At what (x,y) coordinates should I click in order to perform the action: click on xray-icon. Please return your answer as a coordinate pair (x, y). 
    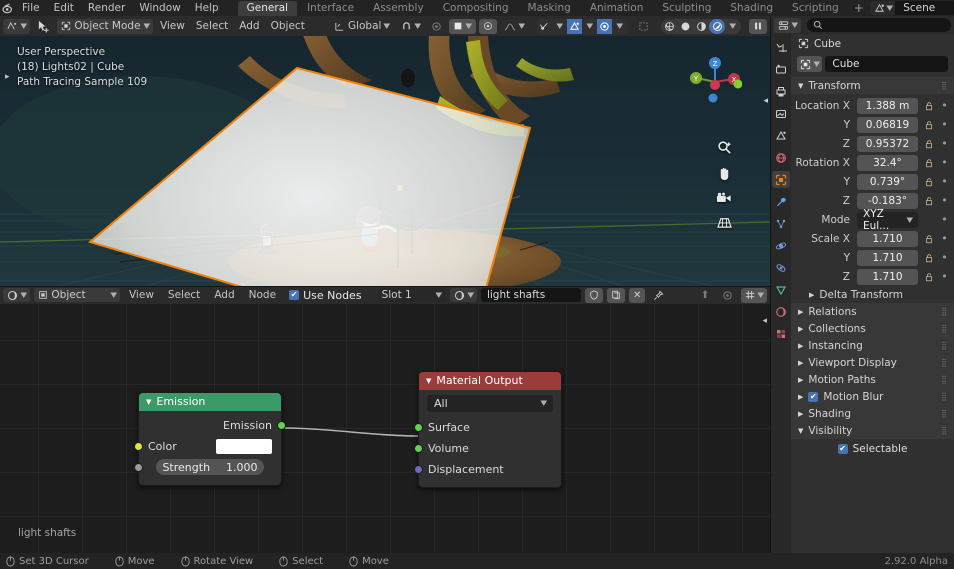
    Looking at the image, I should click on (604, 26).